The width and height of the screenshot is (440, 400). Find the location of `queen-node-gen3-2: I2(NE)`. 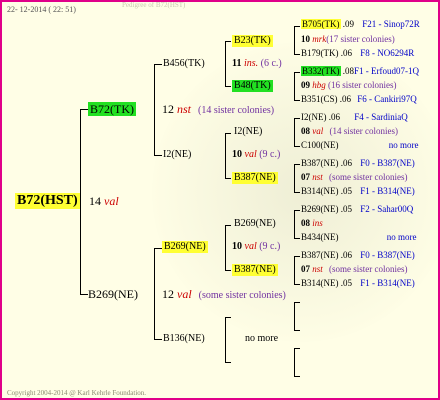

queen-node-gen3-2: I2(NE) is located at coordinates (177, 155).